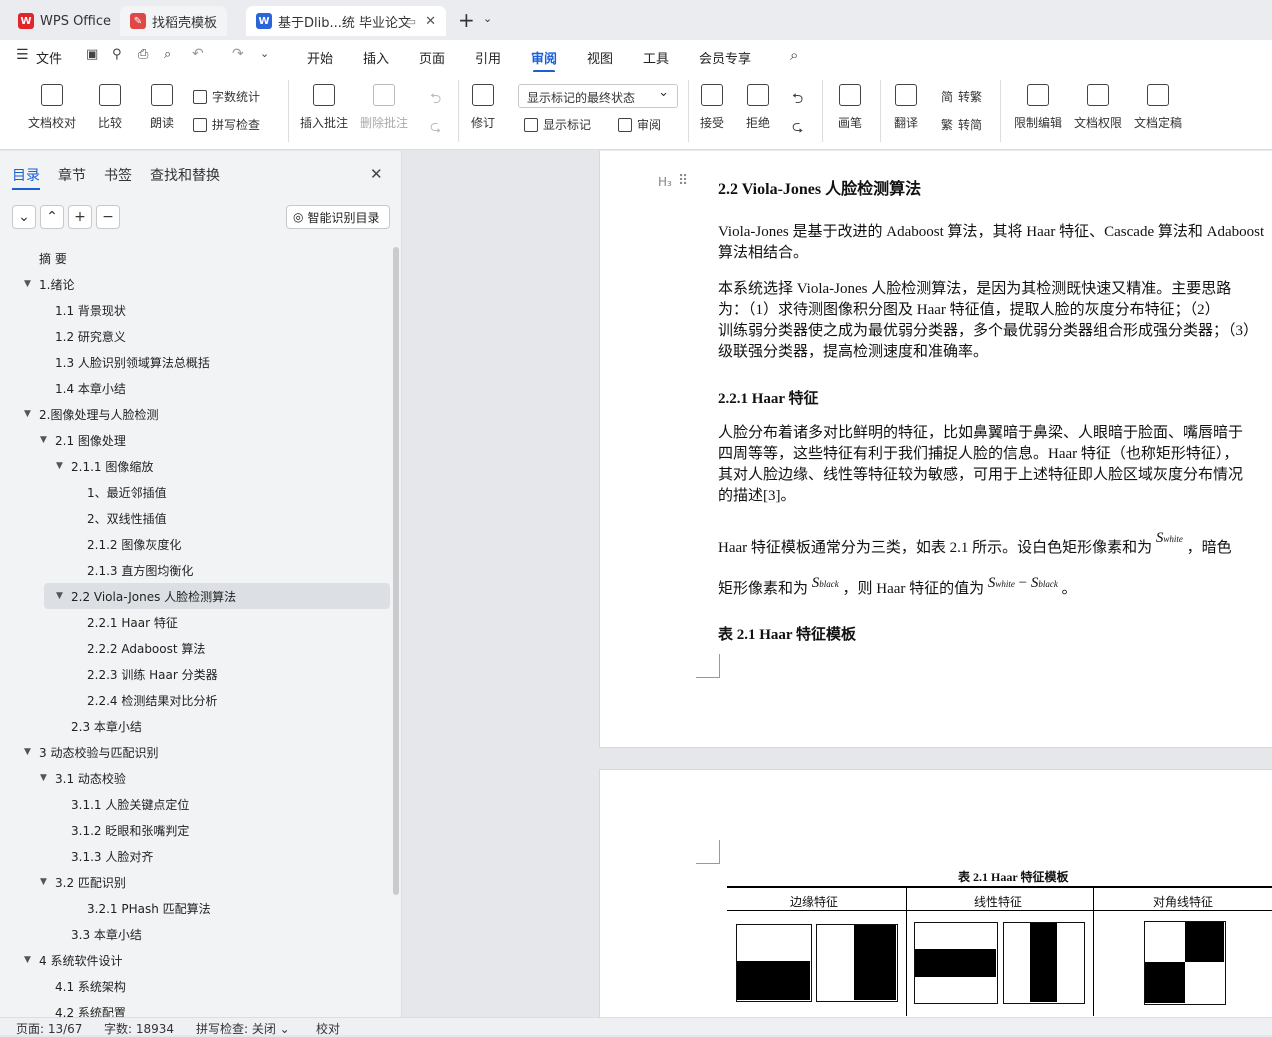 The image size is (1272, 1037). Describe the element at coordinates (961, 96) in the screenshot. I see `to-traditional-button: 简 转繁` at that location.